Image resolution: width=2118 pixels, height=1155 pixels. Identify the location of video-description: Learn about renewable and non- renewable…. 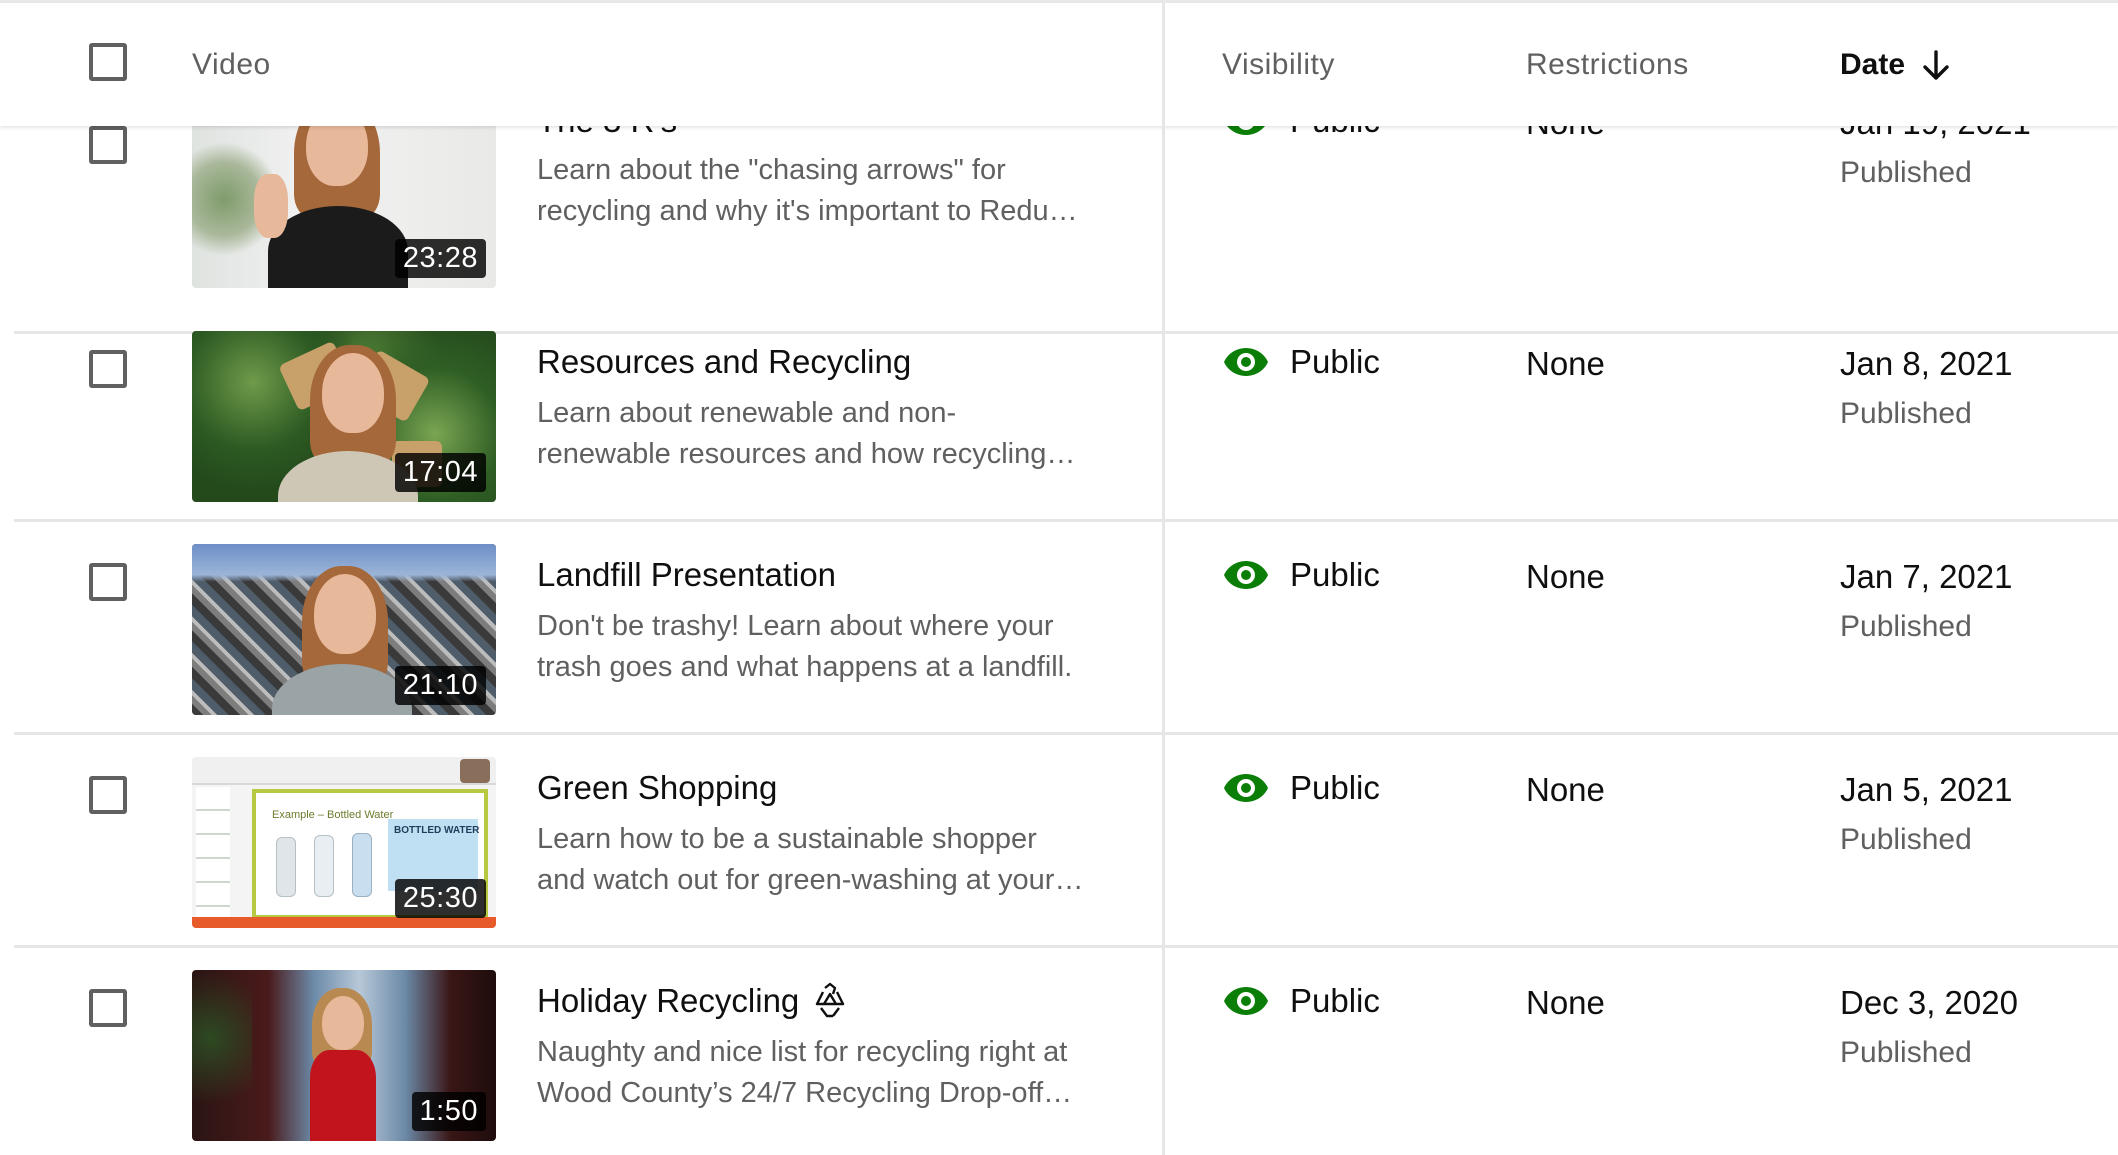
(827, 434).